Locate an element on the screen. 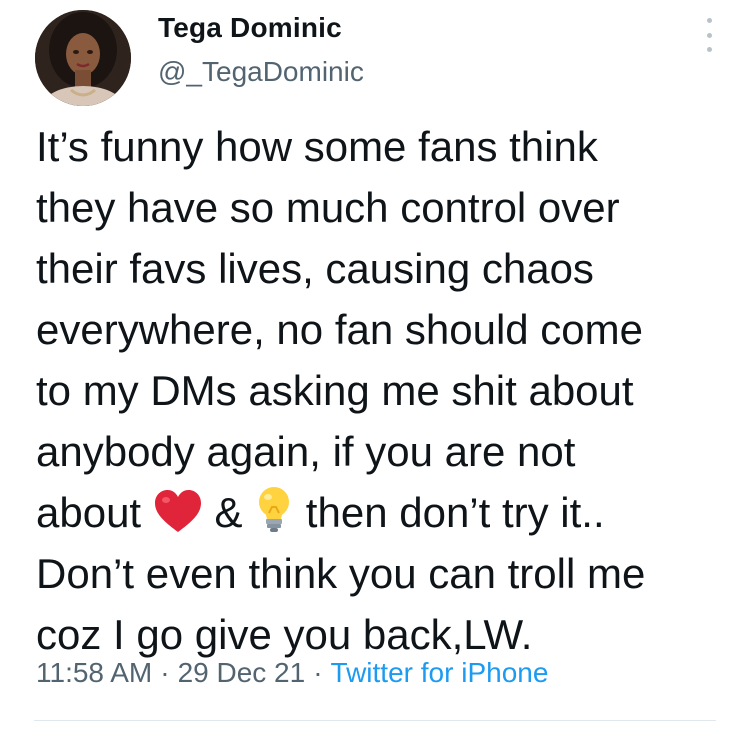  tweet-text-line-emoji: about & then don’t try it.. is located at coordinates (381, 512).